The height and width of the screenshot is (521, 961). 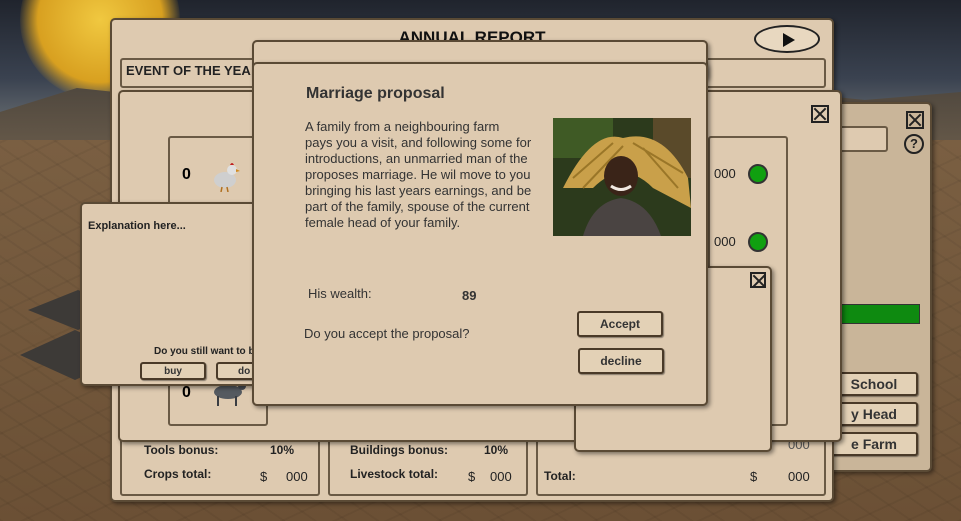 What do you see at coordinates (754, 476) in the screenshot?
I see `total-currency: $` at bounding box center [754, 476].